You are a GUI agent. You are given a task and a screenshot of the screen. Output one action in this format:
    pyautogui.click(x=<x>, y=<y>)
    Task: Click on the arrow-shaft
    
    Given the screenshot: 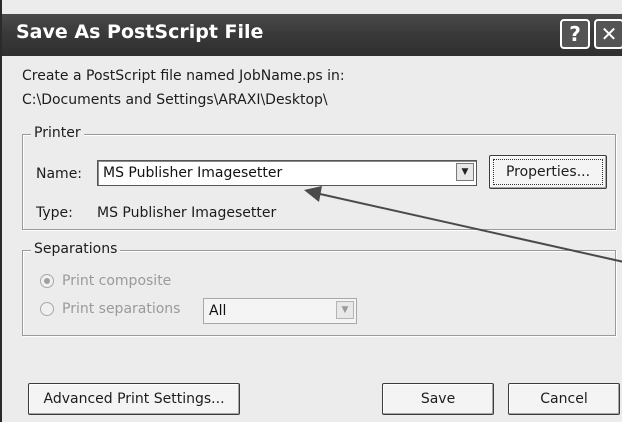 What is the action you would take?
    pyautogui.click(x=470, y=228)
    